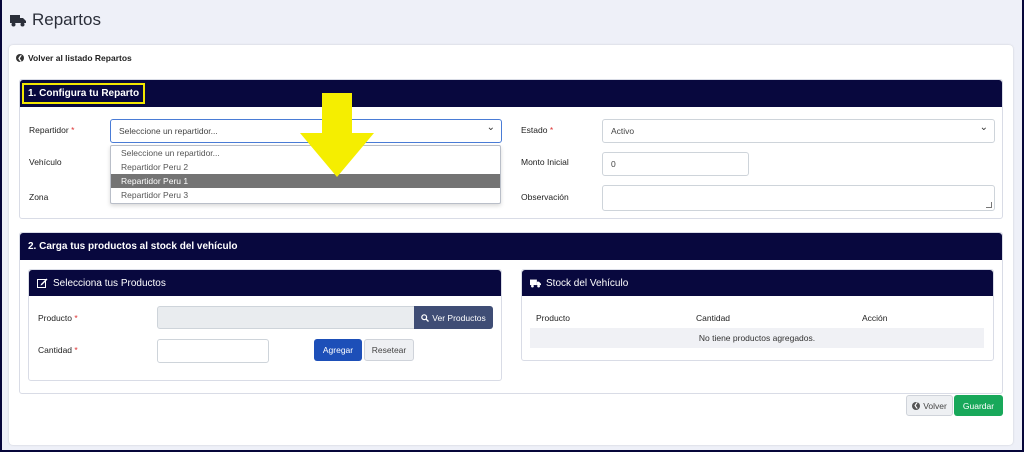 The height and width of the screenshot is (452, 1024). Describe the element at coordinates (58, 318) in the screenshot. I see `producto-label: Producto *` at that location.